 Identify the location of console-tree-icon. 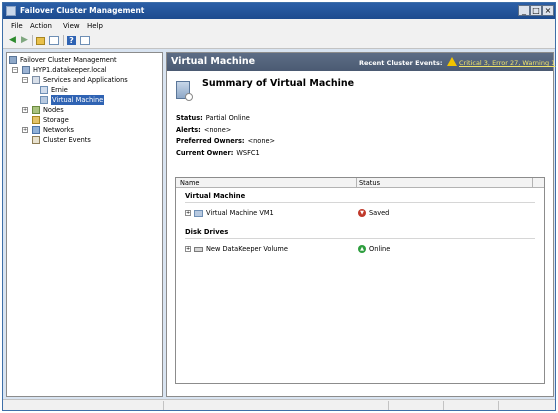
(54, 40).